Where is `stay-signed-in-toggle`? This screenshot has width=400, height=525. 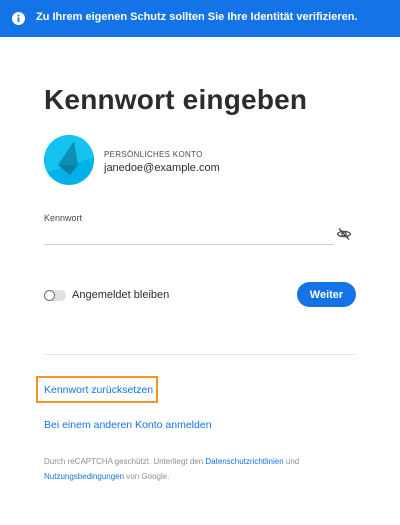
stay-signed-in-toggle is located at coordinates (55, 295).